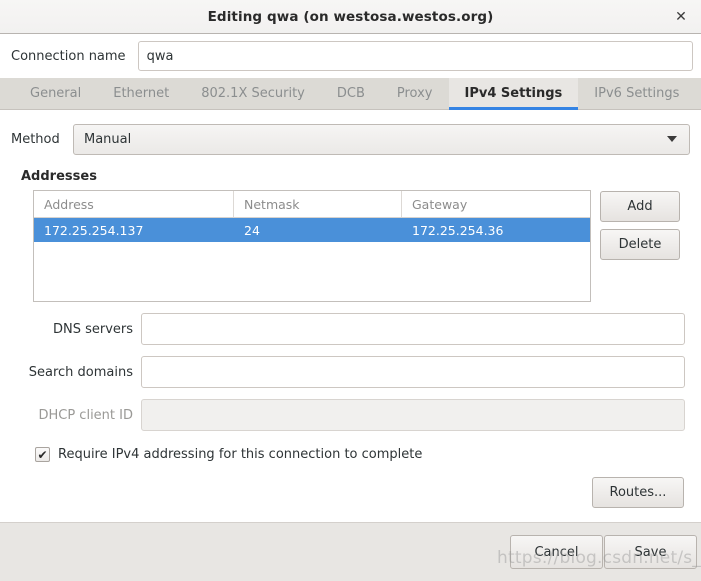 Image resolution: width=701 pixels, height=581 pixels. Describe the element at coordinates (141, 93) in the screenshot. I see `tab-ethernet: Ethernet` at that location.